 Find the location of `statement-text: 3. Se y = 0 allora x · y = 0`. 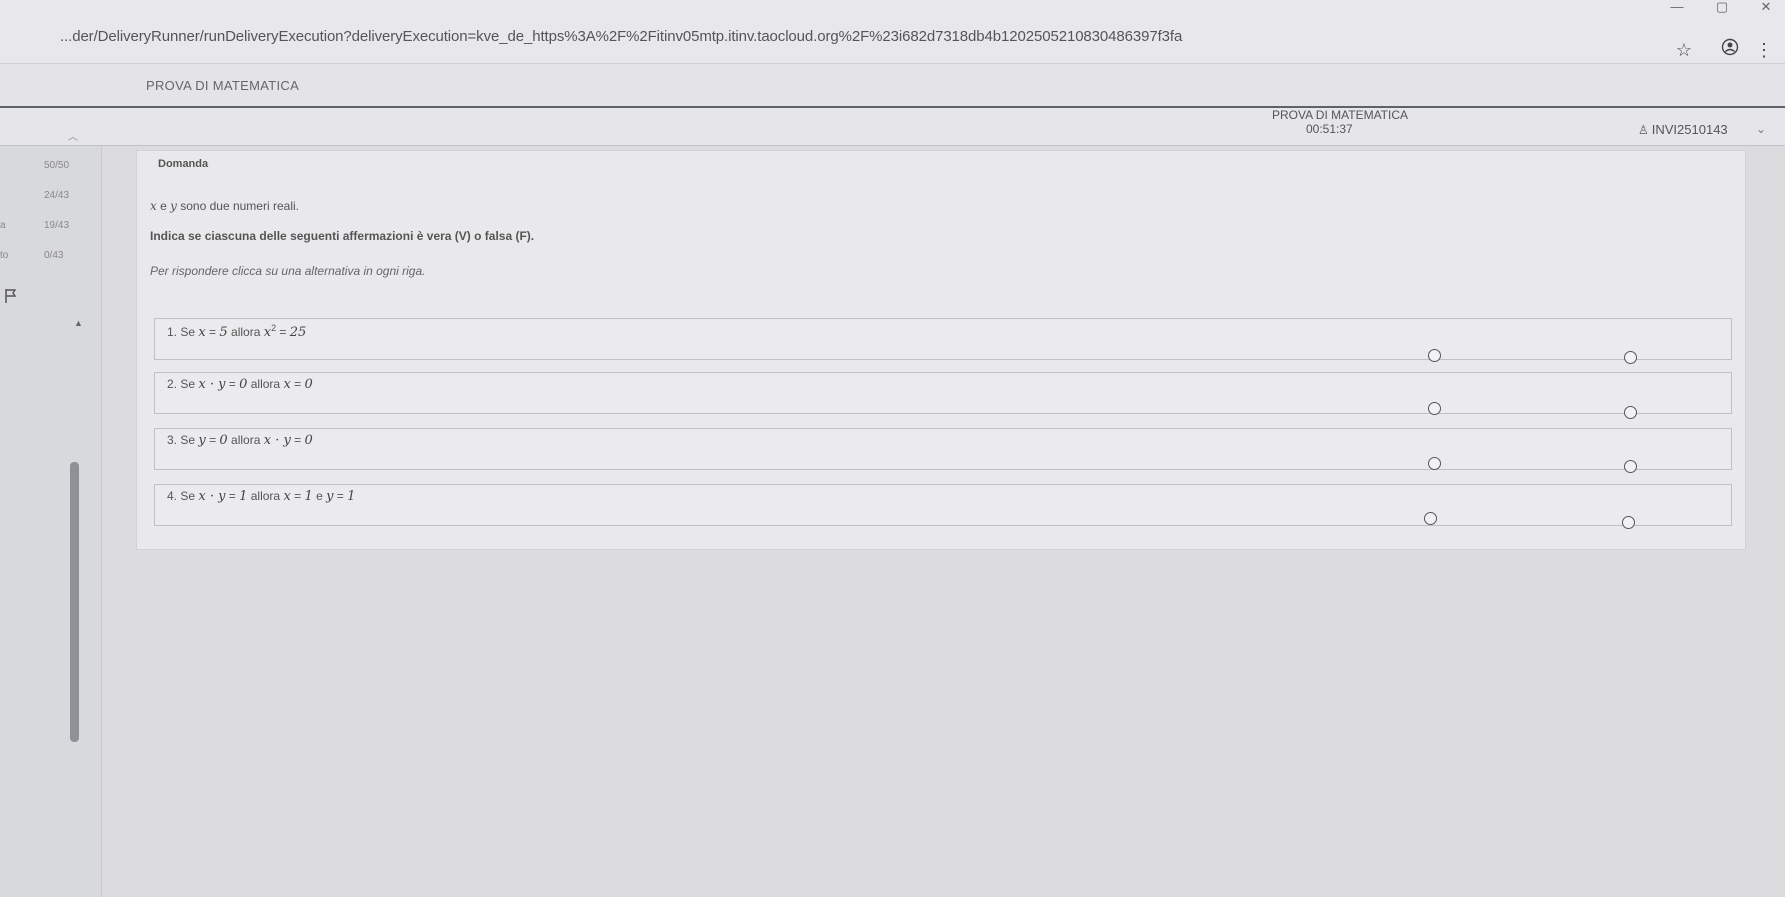

statement-text: 3. Se y = 0 allora x · y = 0 is located at coordinates (240, 440).